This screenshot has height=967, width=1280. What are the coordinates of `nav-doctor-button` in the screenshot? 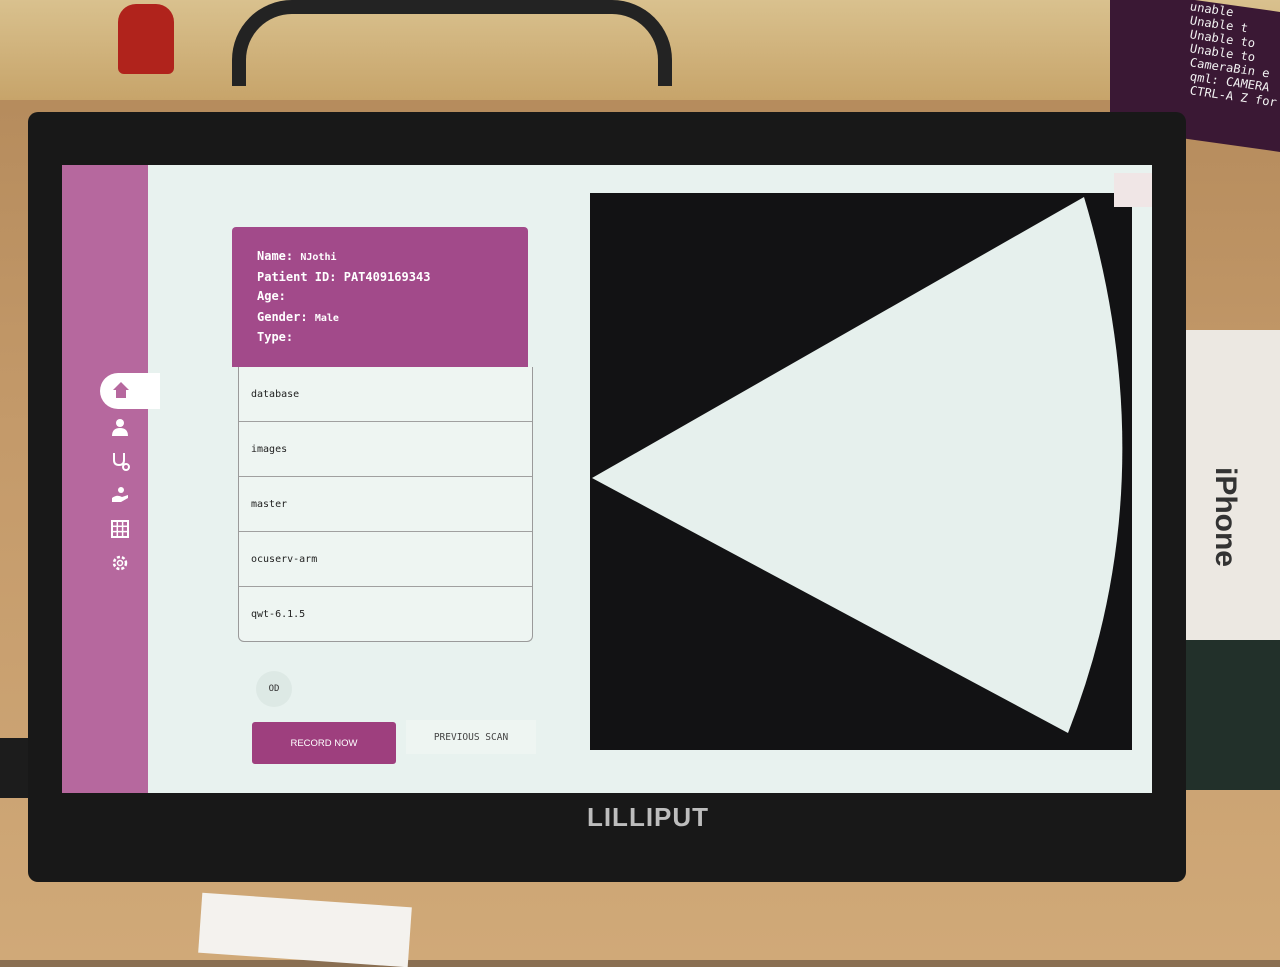 It's located at (120, 427).